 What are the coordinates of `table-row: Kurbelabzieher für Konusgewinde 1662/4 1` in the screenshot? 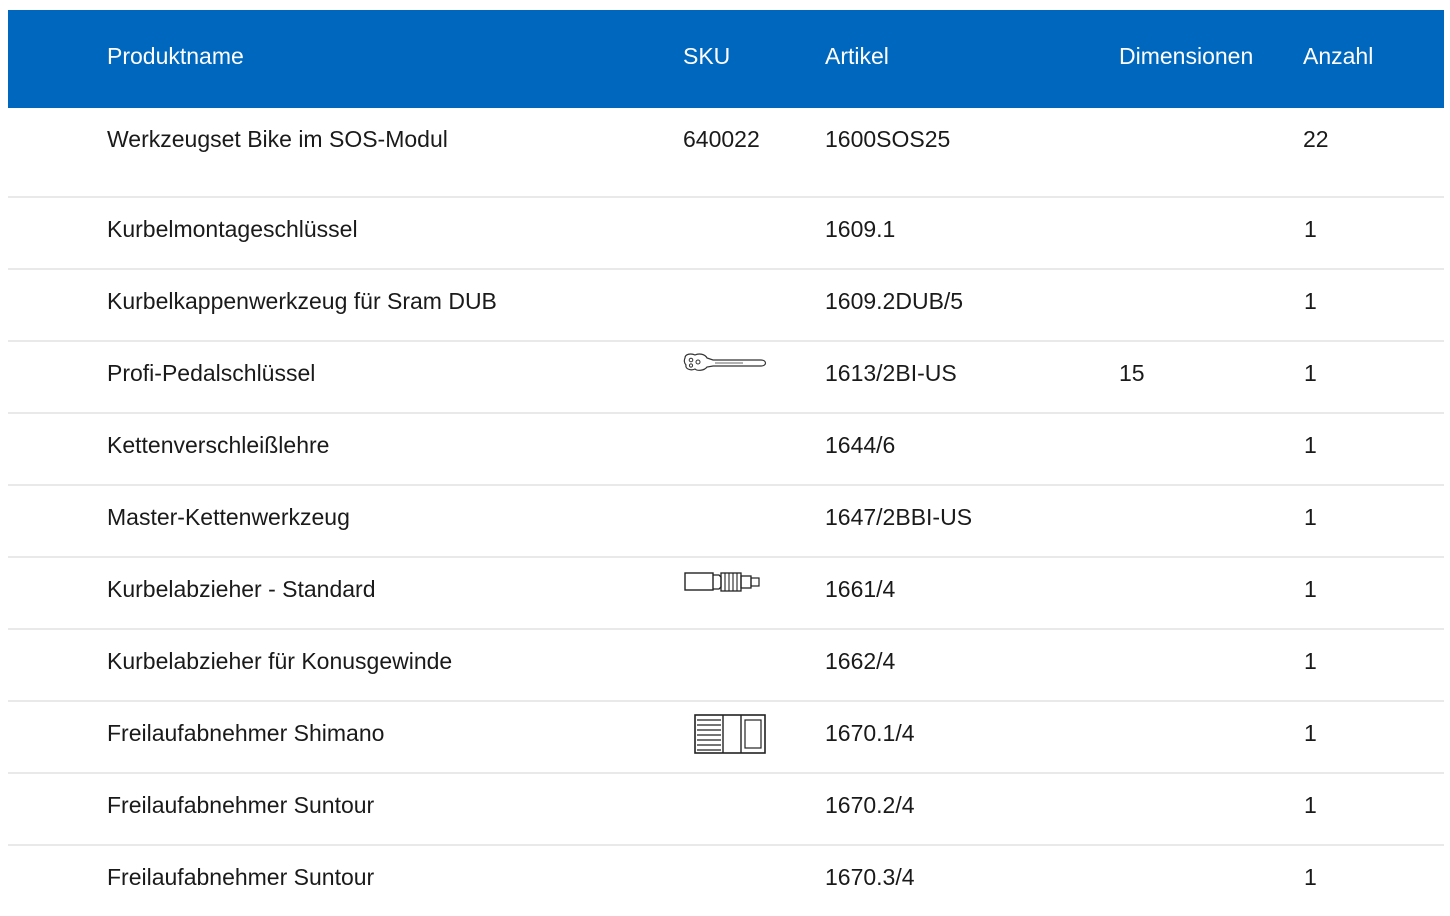 It's located at (726, 666).